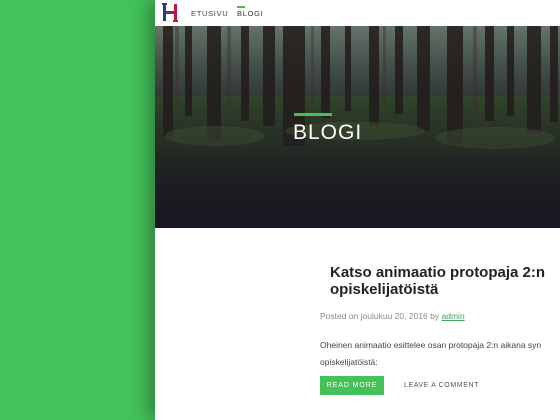  Describe the element at coordinates (313, 114) in the screenshot. I see `hero-title-accent` at that location.